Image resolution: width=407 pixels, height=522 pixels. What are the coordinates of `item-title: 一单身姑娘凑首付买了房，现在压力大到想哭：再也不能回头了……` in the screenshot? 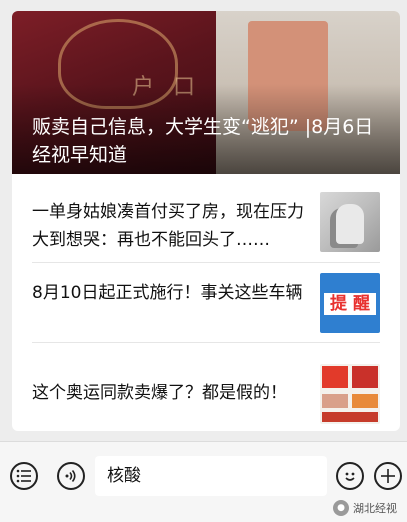 It's located at (168, 226).